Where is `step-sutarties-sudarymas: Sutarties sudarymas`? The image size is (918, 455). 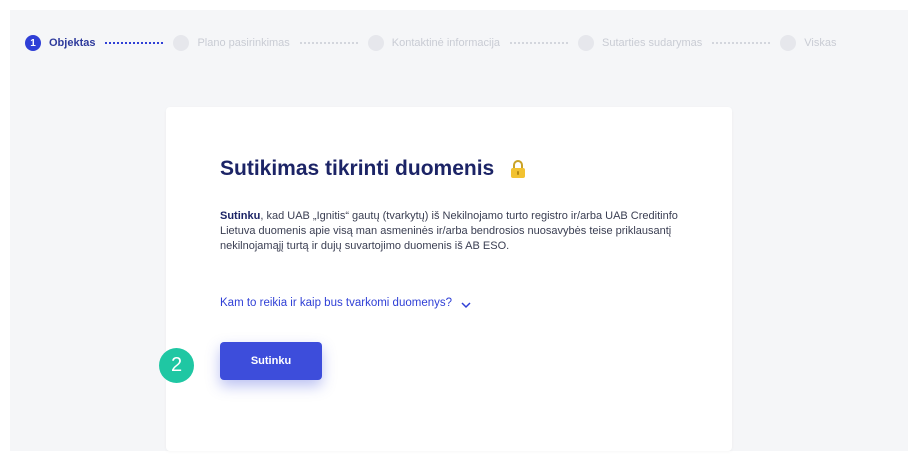
step-sutarties-sudarymas: Sutarties sudarymas is located at coordinates (640, 43).